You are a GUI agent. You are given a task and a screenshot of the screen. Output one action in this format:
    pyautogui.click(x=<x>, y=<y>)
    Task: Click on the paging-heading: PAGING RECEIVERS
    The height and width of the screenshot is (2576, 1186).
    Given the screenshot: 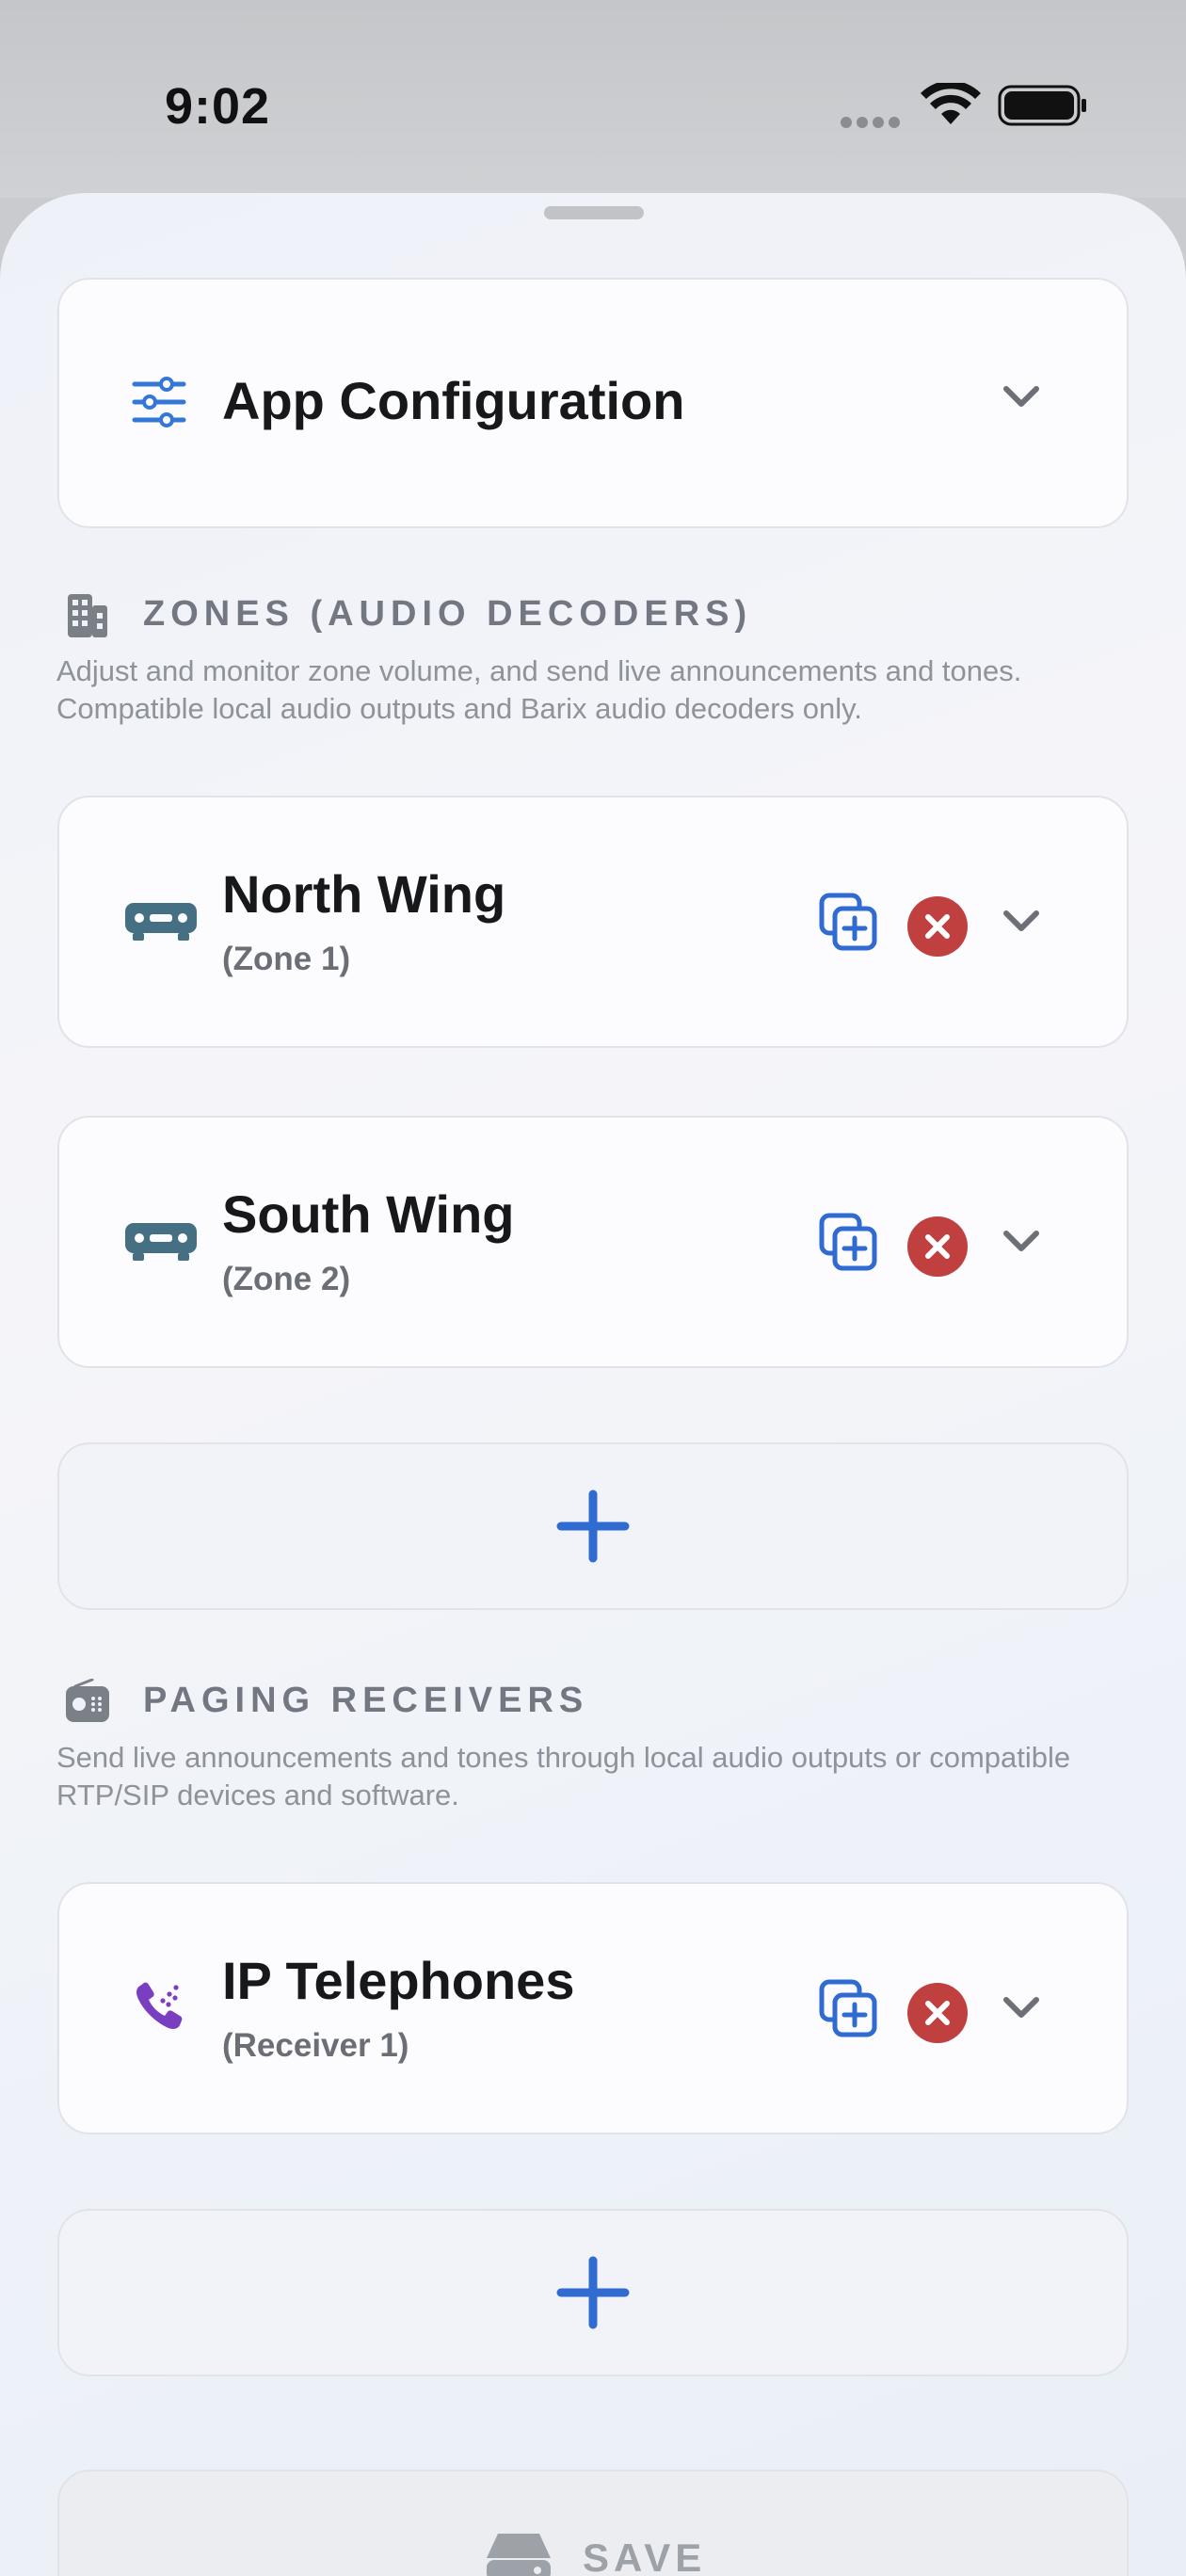 What is the action you would take?
    pyautogui.click(x=366, y=1700)
    